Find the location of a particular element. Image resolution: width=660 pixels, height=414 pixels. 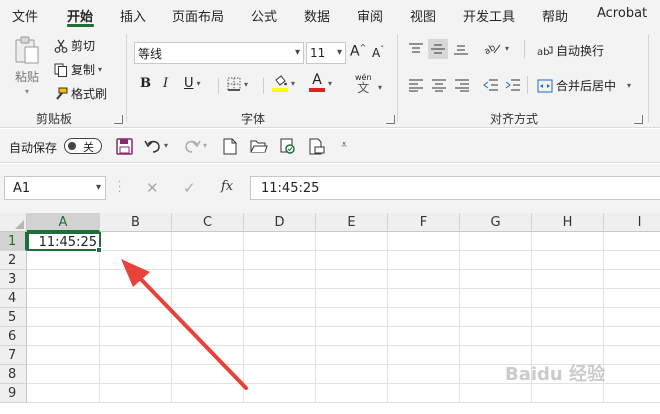

annotation-arrow-shaft is located at coordinates (190, 330).